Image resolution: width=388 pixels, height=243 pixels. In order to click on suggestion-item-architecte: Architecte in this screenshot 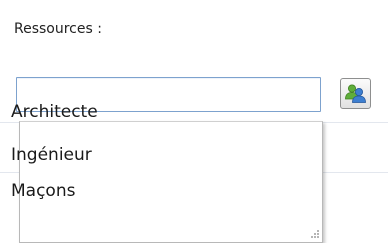, I will do `click(54, 112)`.